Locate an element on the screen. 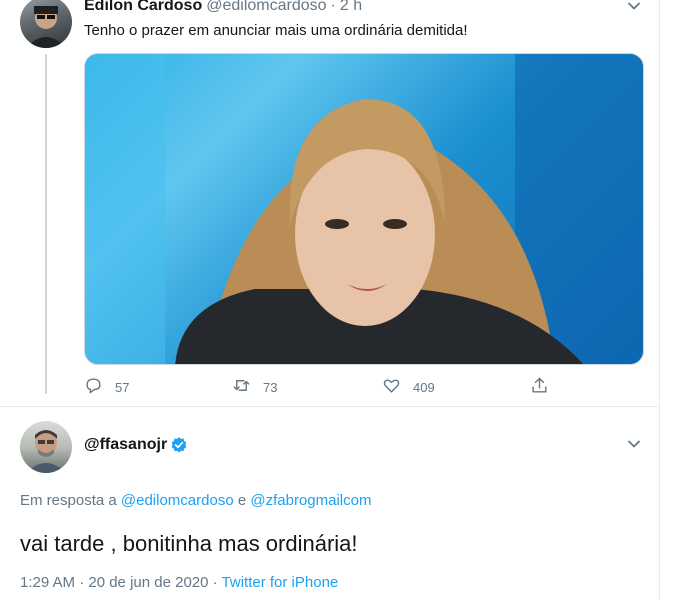  retweet-action: 73 is located at coordinates (254, 387).